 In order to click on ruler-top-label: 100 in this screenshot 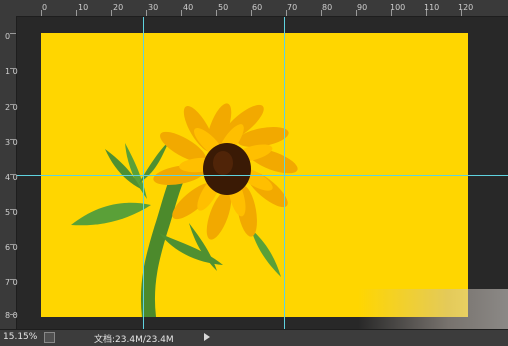, I will do `click(398, 7)`.